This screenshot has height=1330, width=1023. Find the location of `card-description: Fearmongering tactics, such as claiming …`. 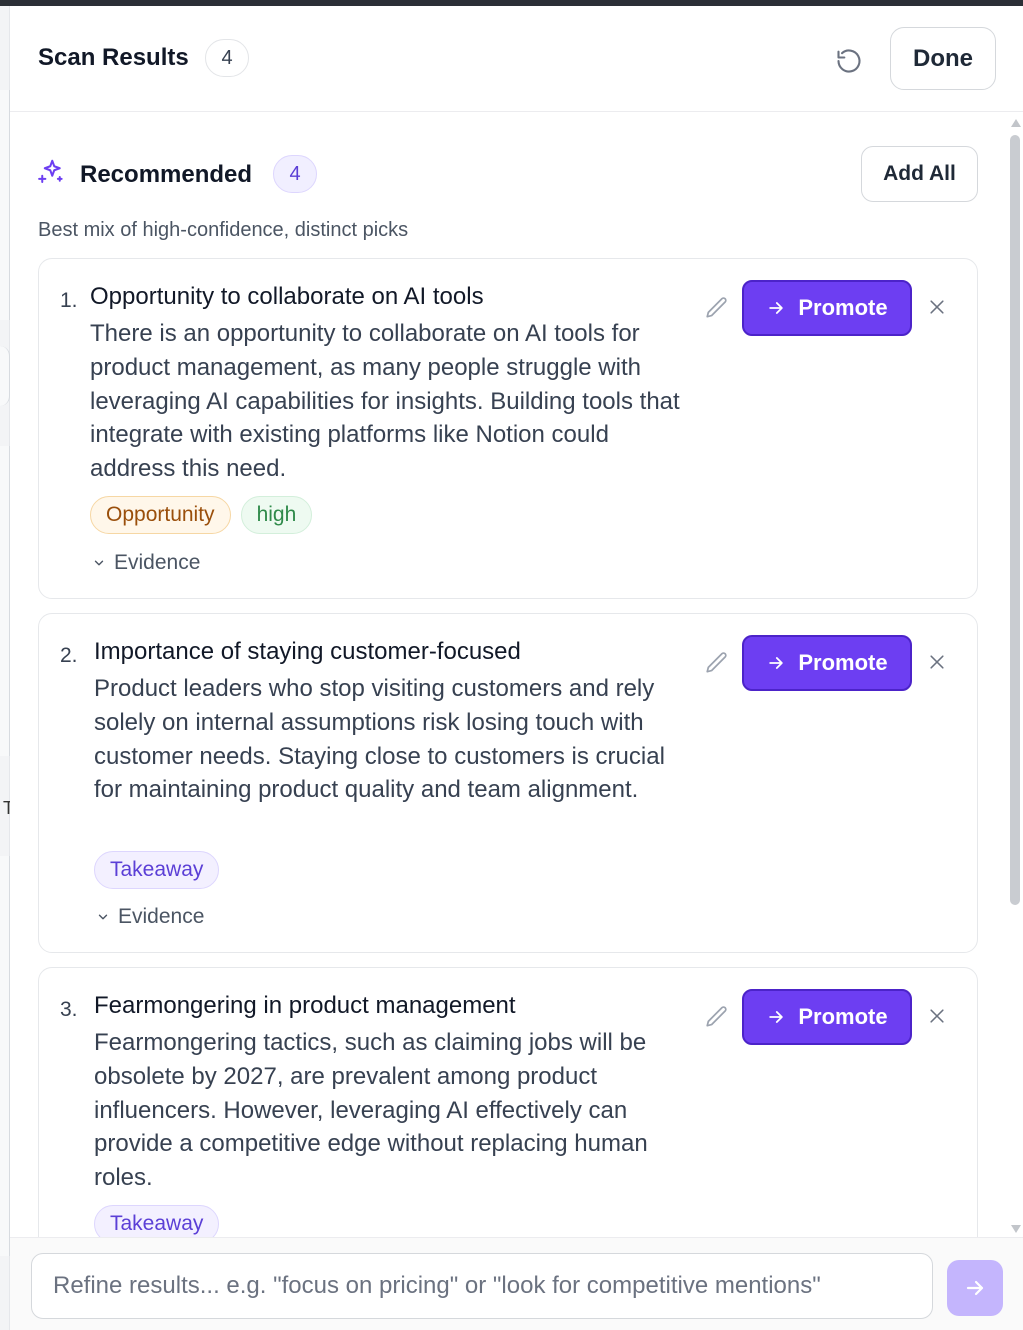

card-description: Fearmongering tactics, such as claiming … is located at coordinates (371, 1110).